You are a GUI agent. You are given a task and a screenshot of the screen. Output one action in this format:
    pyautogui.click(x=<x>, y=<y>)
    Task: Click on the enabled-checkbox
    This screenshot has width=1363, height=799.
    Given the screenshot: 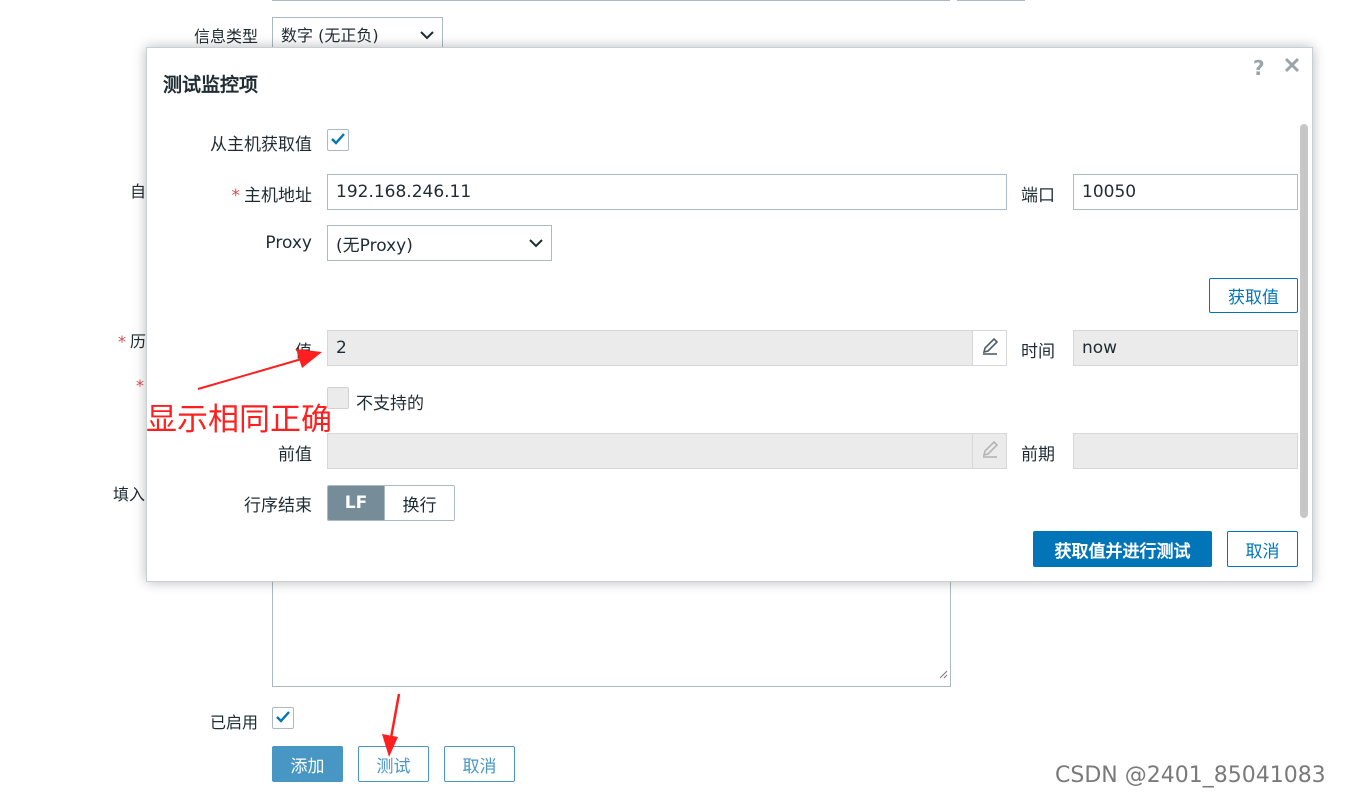 What is the action you would take?
    pyautogui.click(x=283, y=718)
    